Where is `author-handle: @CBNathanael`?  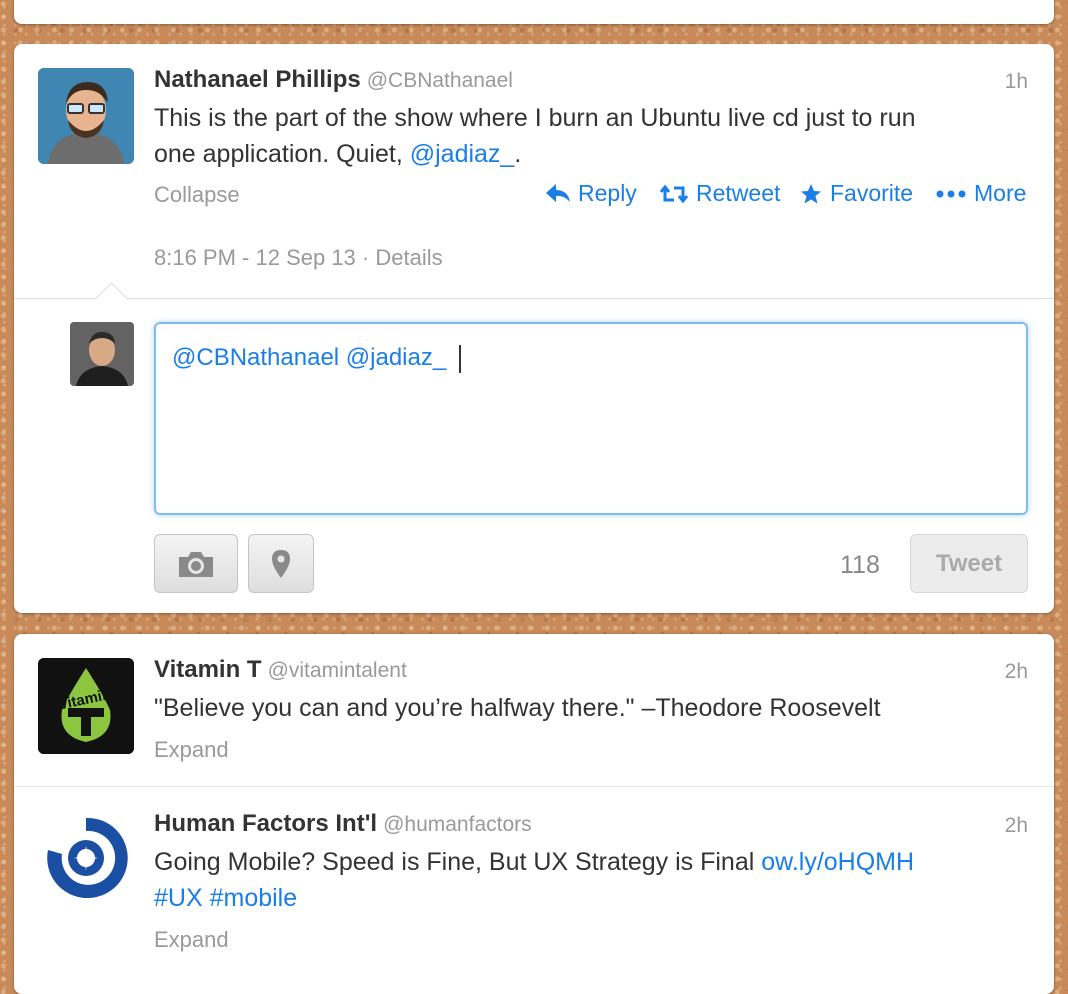
author-handle: @CBNathanael is located at coordinates (440, 80).